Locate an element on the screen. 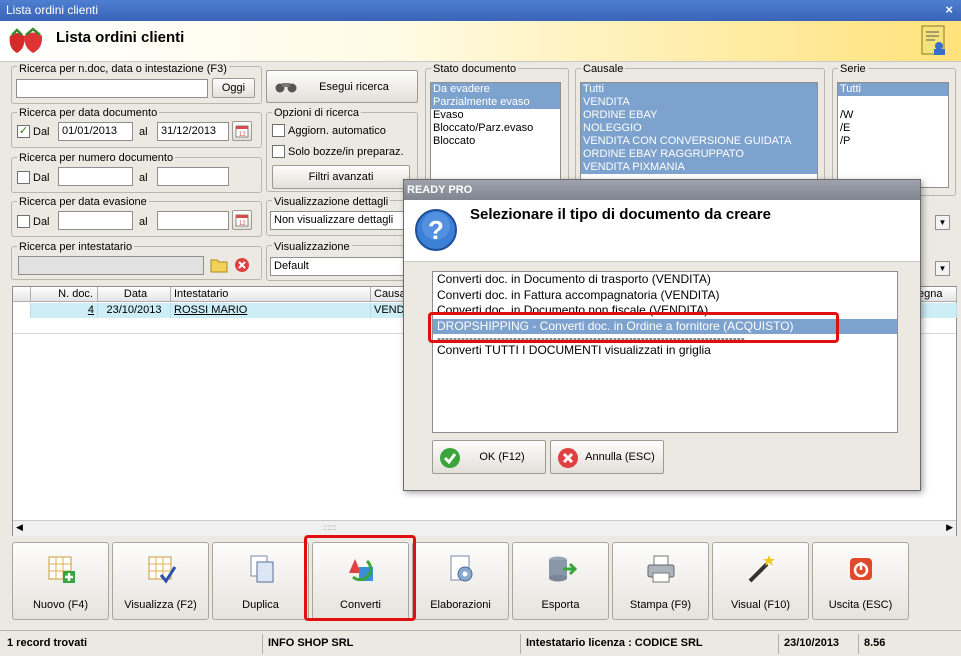 This screenshot has height=656, width=961. serie-item: /E is located at coordinates (893, 128).